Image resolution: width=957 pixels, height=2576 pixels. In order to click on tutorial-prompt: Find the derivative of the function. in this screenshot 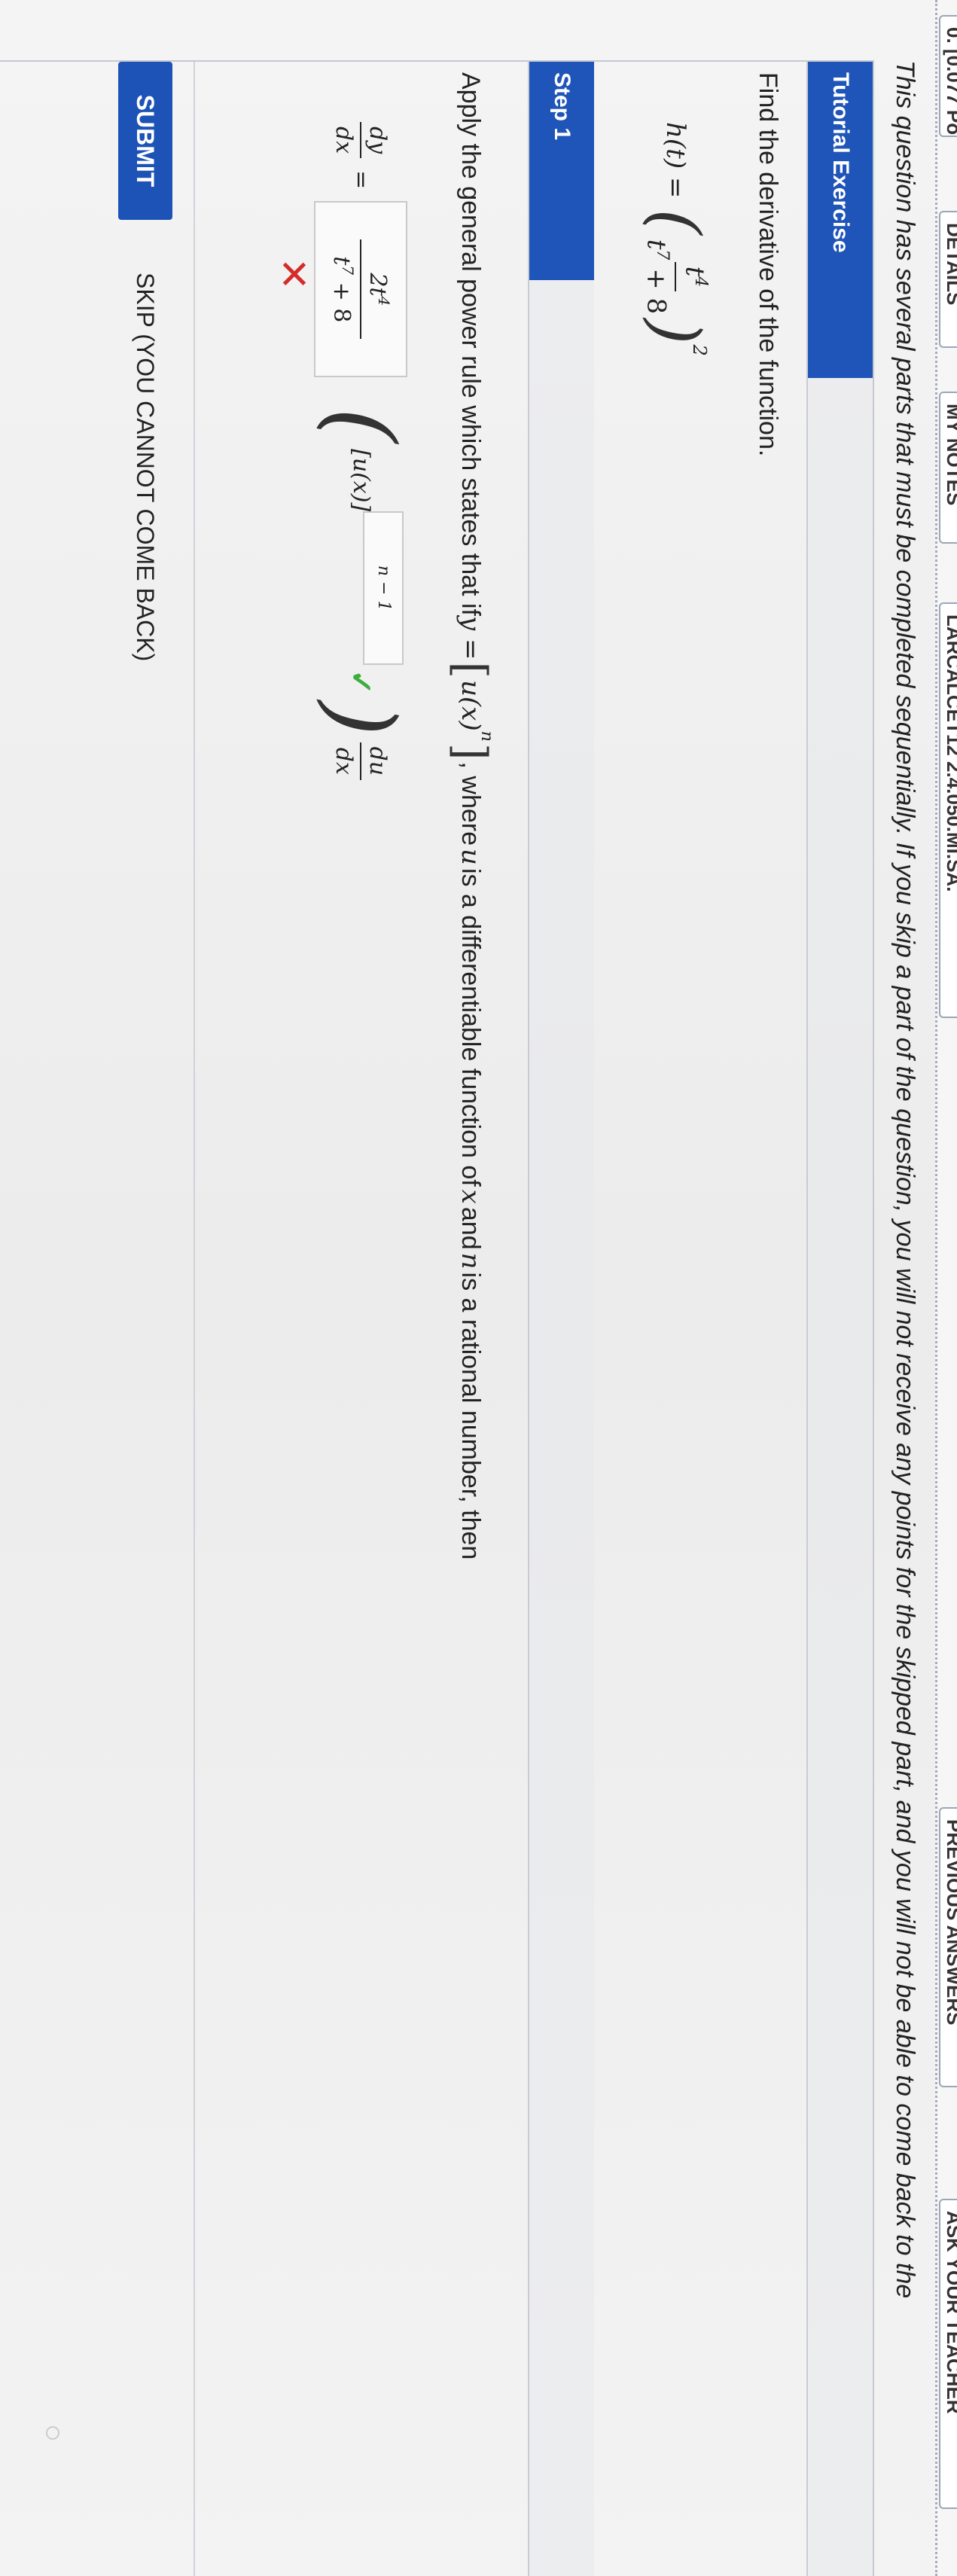, I will do `click(768, 264)`.